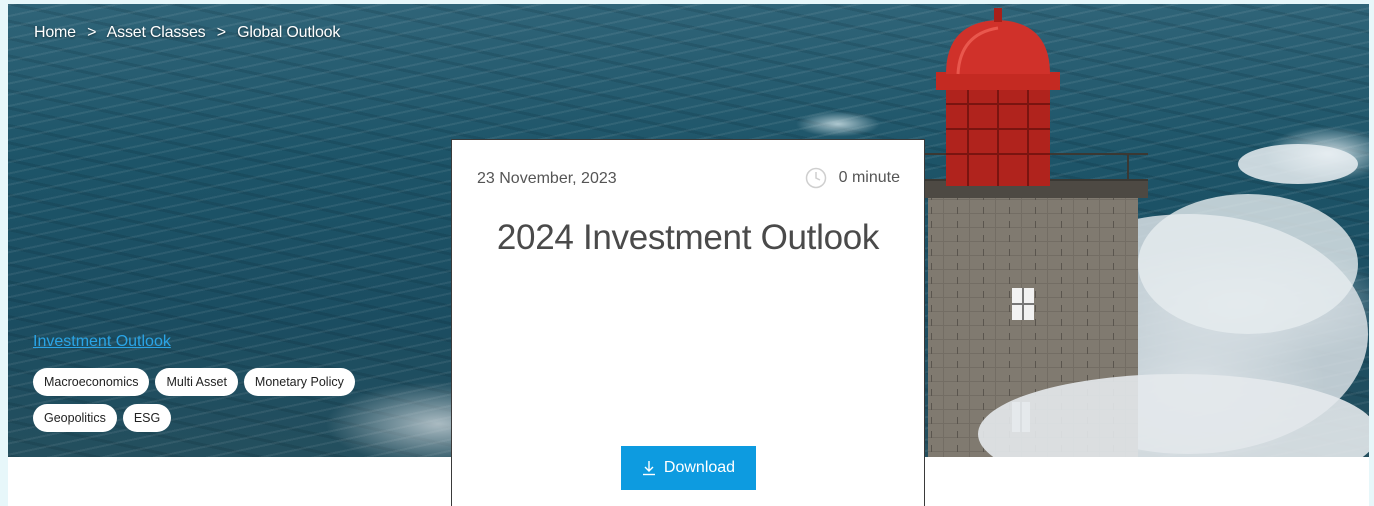  Describe the element at coordinates (156, 32) in the screenshot. I see `breadcrumb-asset-classes: Asset Classes` at that location.